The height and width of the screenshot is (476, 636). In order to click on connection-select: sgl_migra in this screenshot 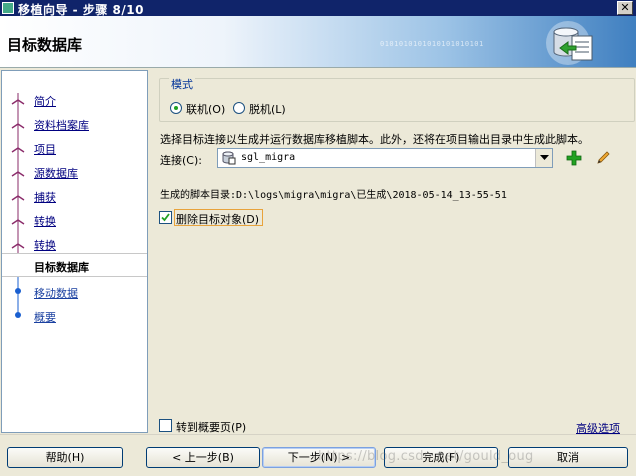, I will do `click(385, 158)`.